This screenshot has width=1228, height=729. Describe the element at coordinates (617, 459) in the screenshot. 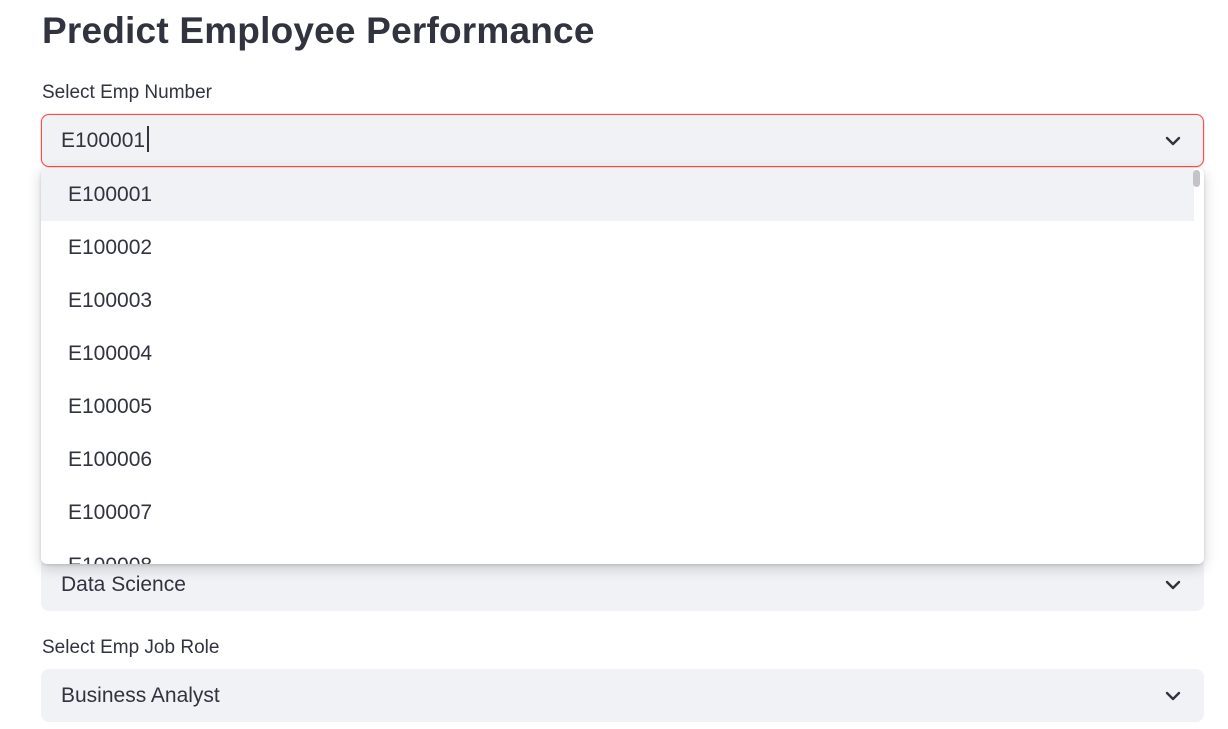

I see `dropdown-option: E100006` at that location.